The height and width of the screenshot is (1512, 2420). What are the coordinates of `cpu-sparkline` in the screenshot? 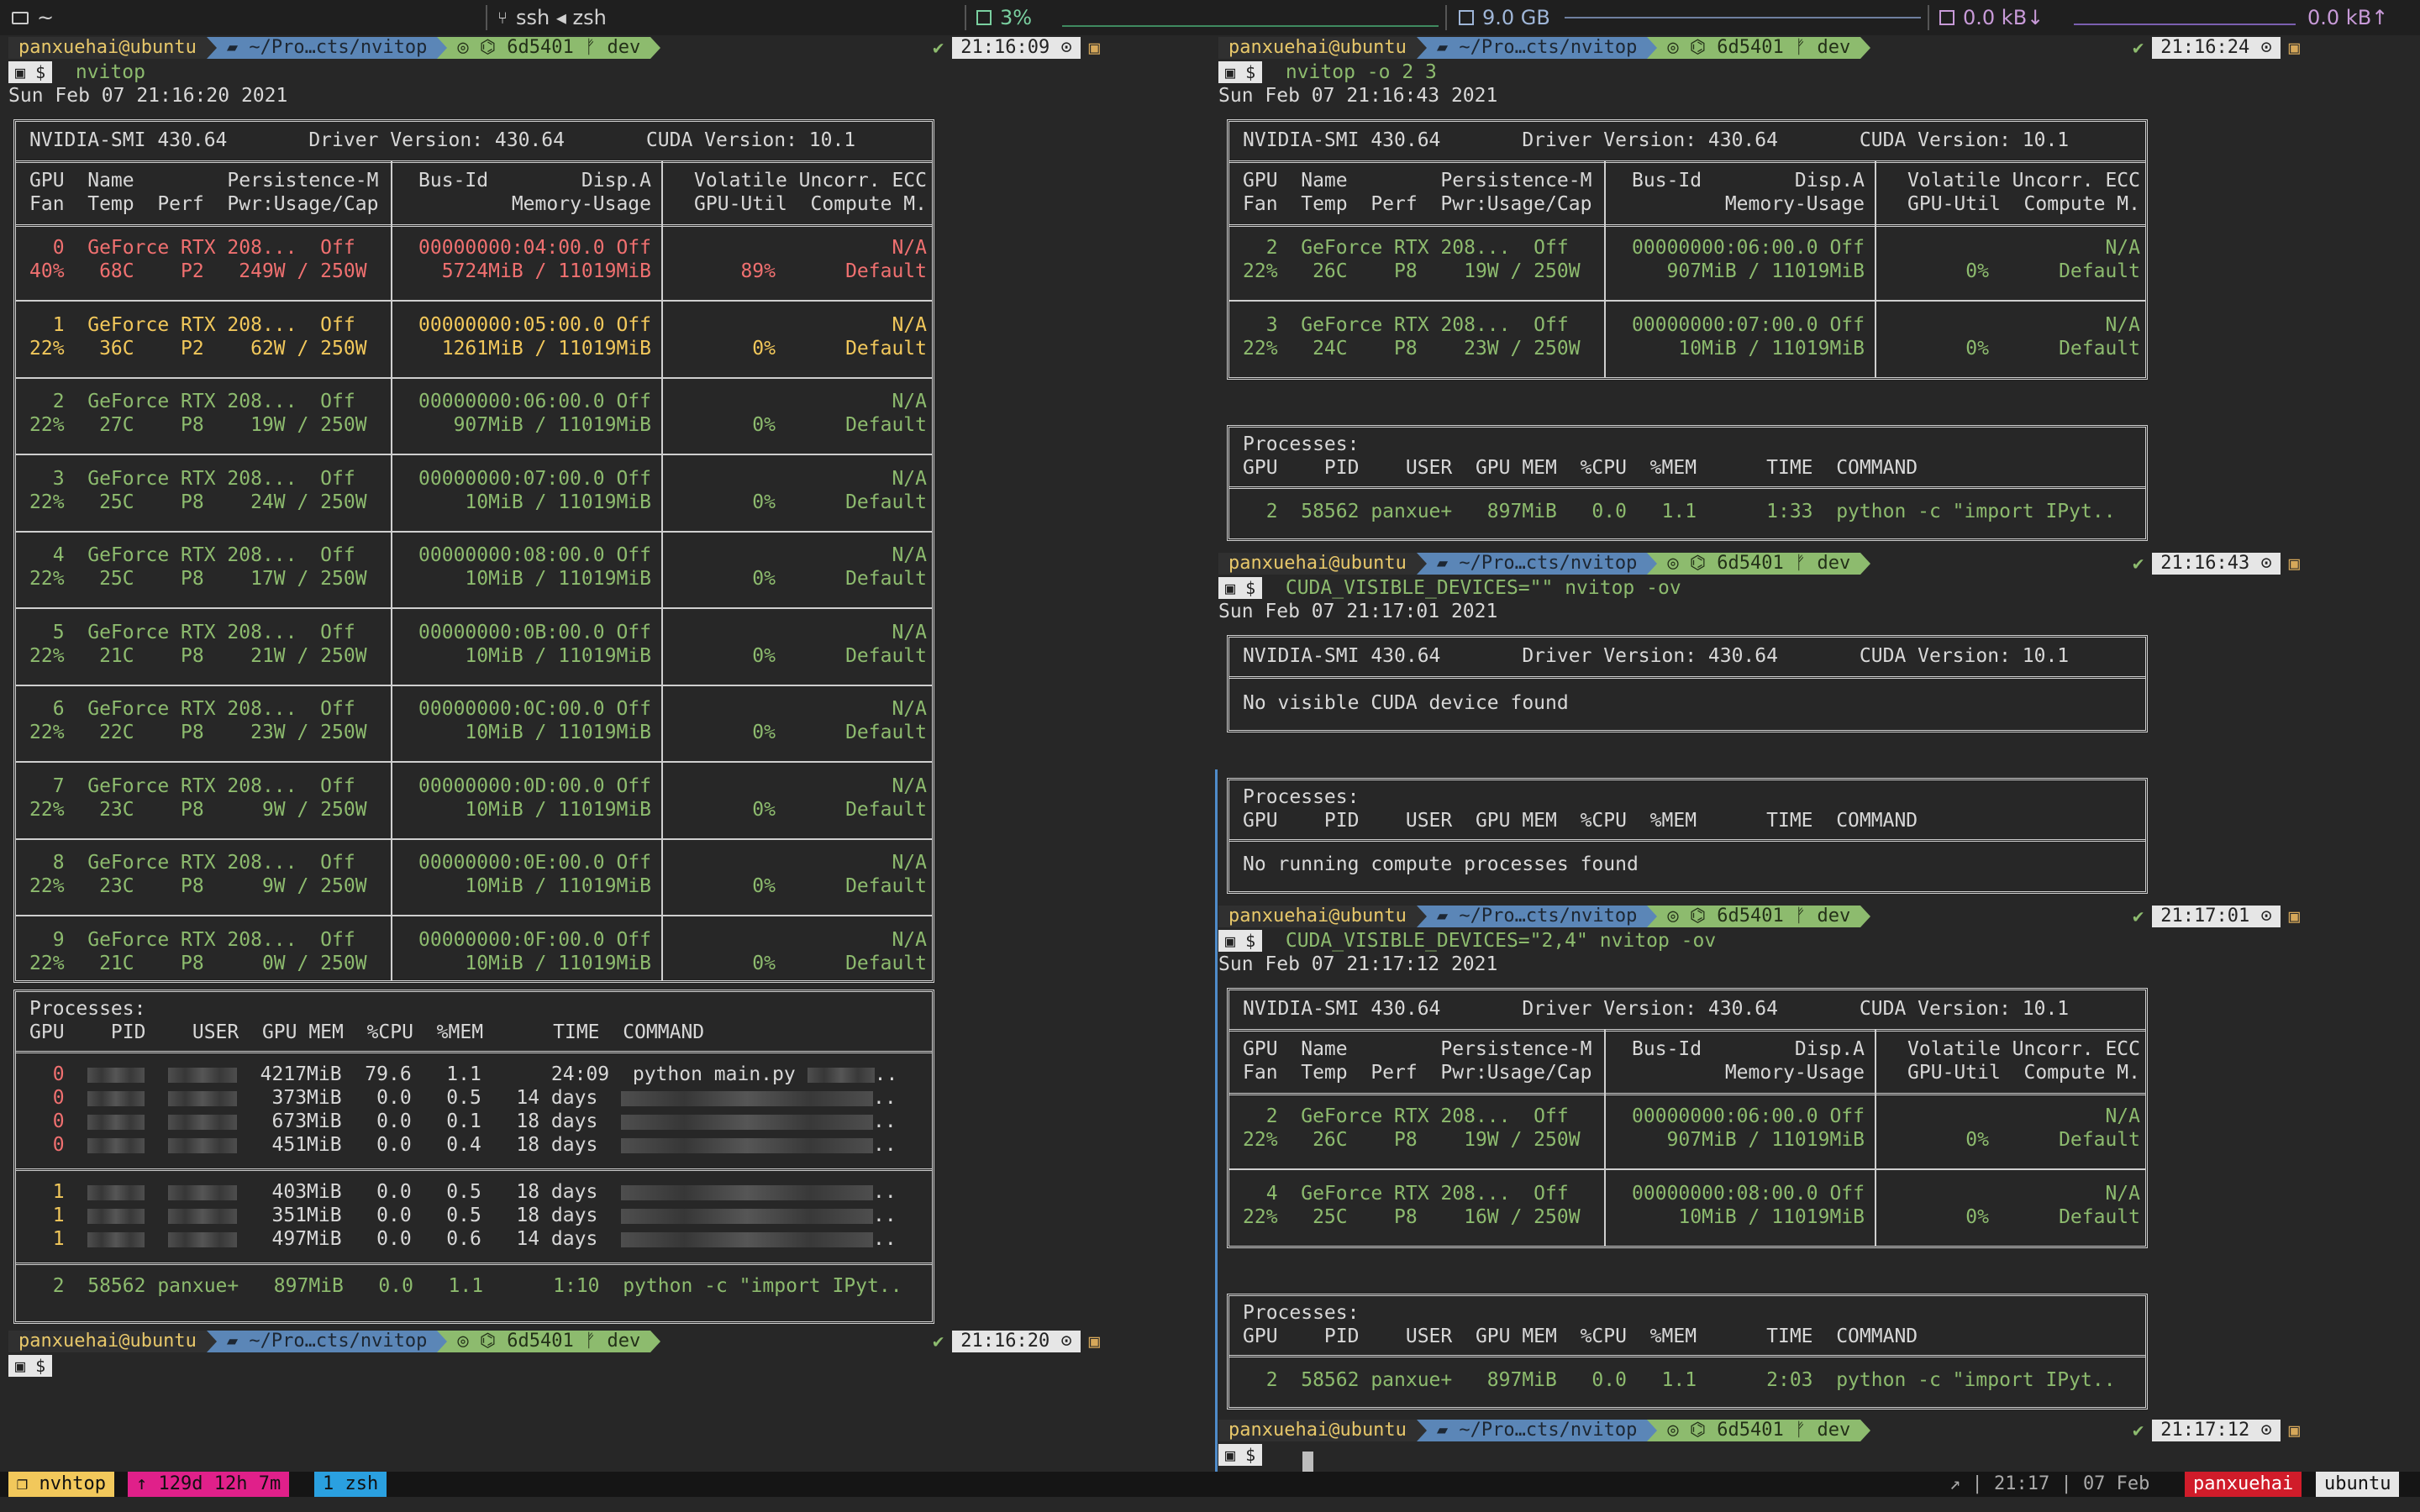 It's located at (1251, 26).